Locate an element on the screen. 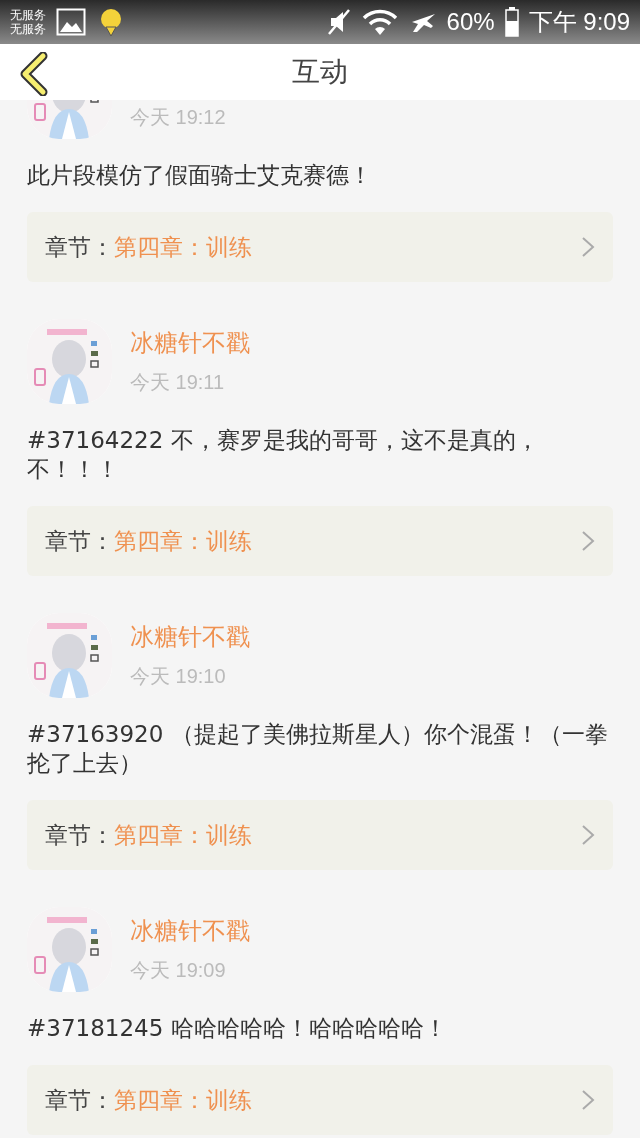 Image resolution: width=640 pixels, height=1138 pixels. post-time: 今天 19:10 is located at coordinates (178, 676).